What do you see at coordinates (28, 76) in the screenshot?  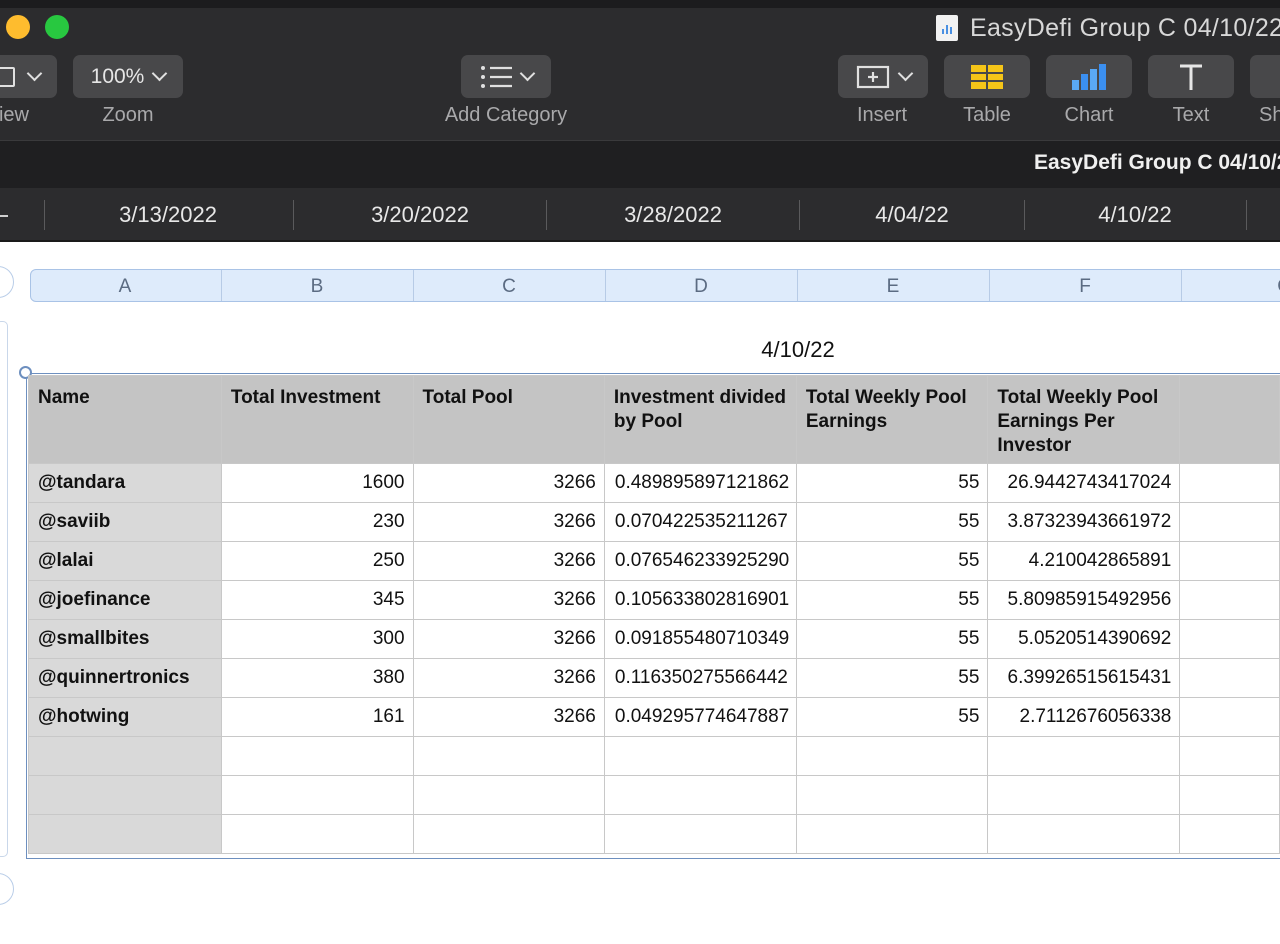 I see `view-button` at bounding box center [28, 76].